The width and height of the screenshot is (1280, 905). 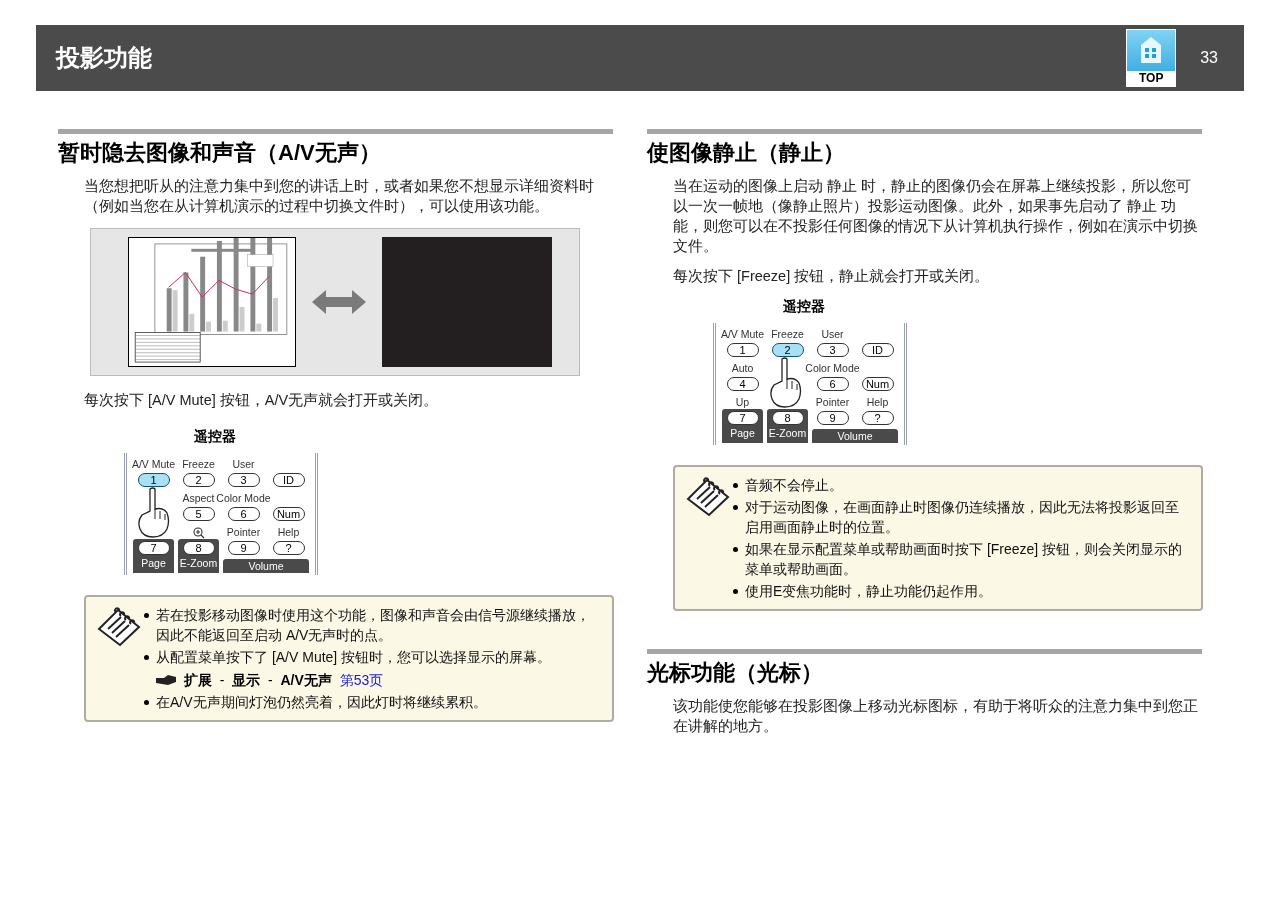 What do you see at coordinates (735, 673) in the screenshot?
I see `section-heading: 光标功能（光标）` at bounding box center [735, 673].